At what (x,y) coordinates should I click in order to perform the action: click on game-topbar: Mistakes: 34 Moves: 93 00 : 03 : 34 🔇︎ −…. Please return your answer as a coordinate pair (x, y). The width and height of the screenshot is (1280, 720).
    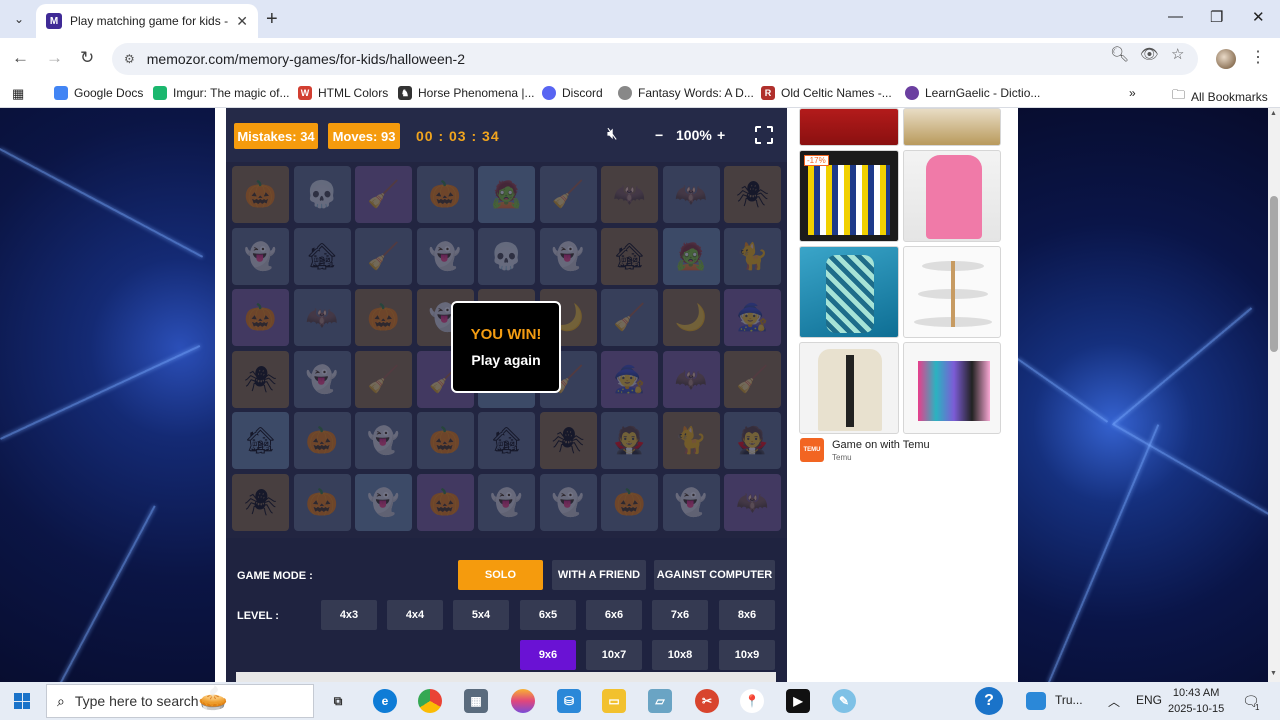
    Looking at the image, I should click on (506, 135).